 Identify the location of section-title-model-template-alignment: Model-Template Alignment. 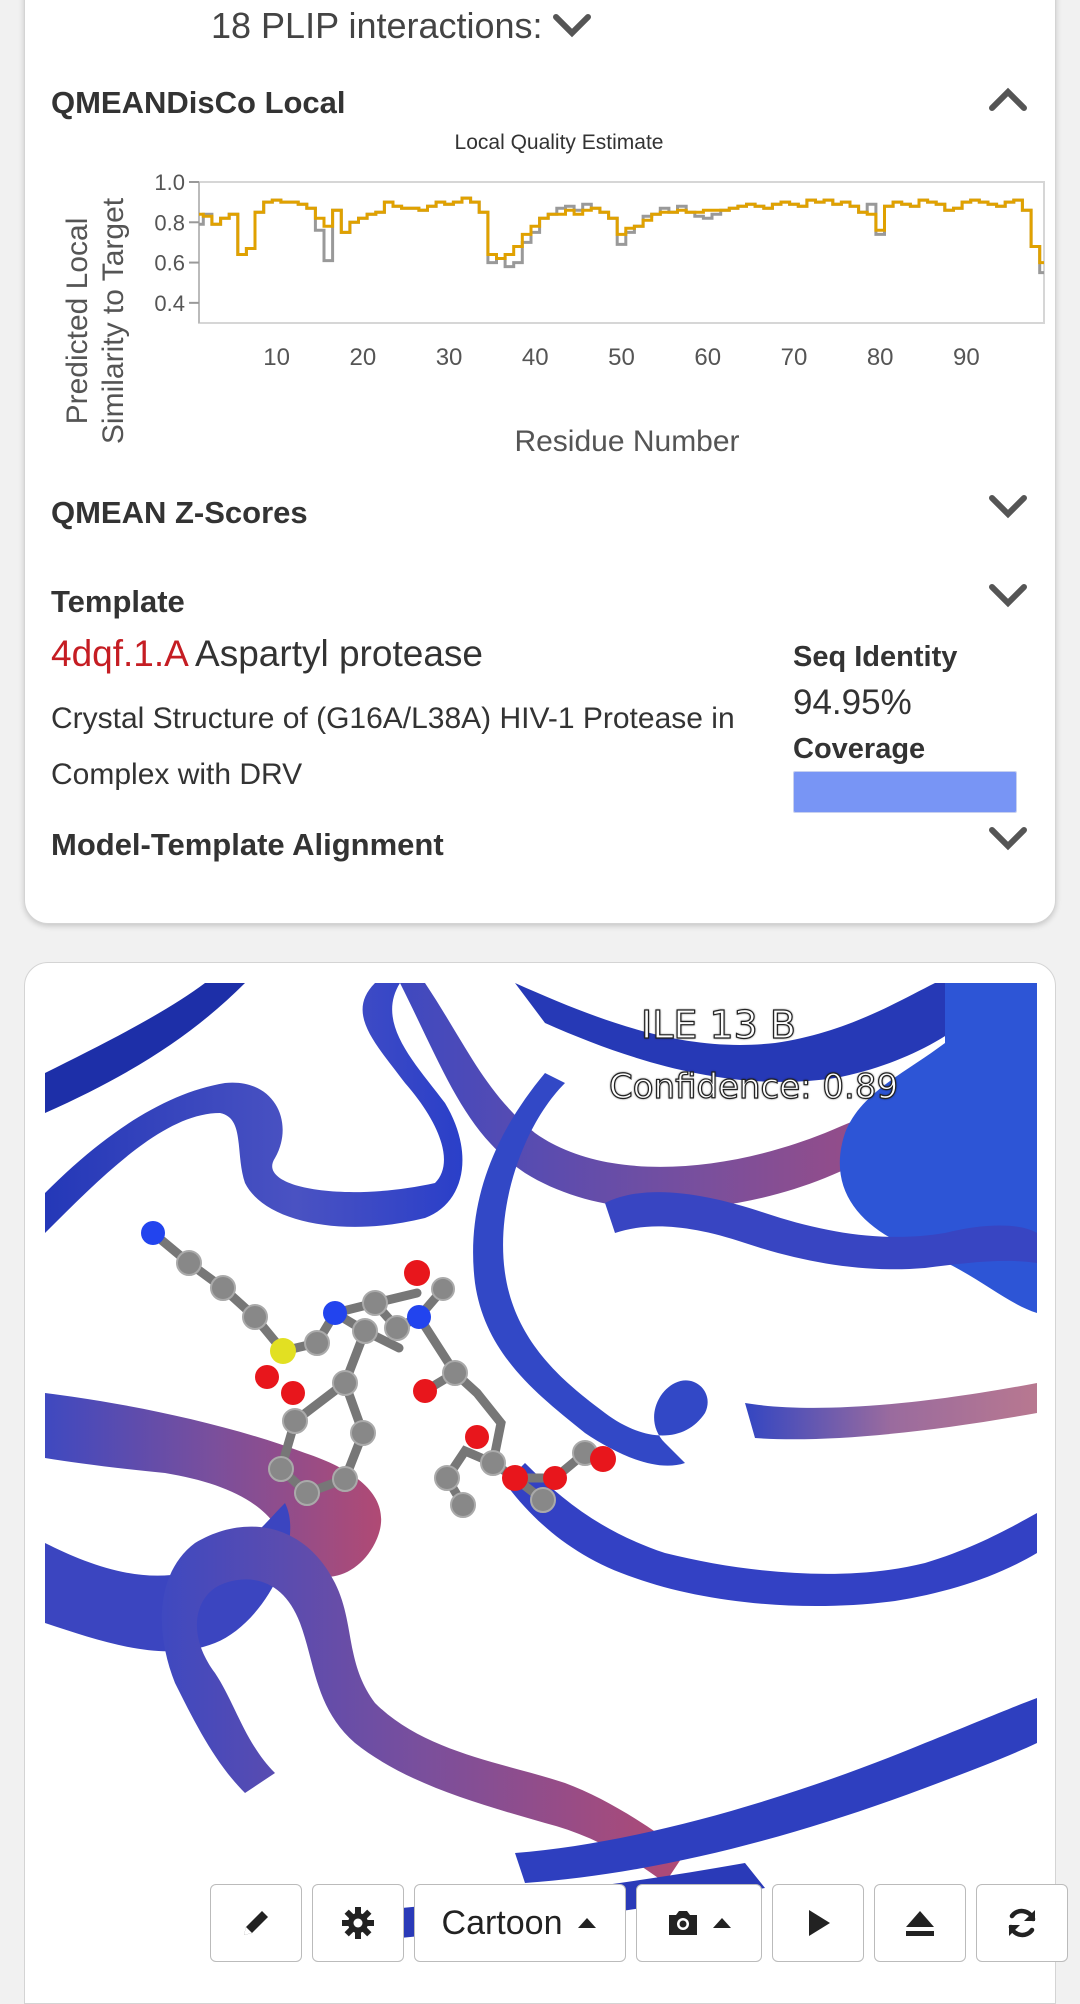
(247, 844).